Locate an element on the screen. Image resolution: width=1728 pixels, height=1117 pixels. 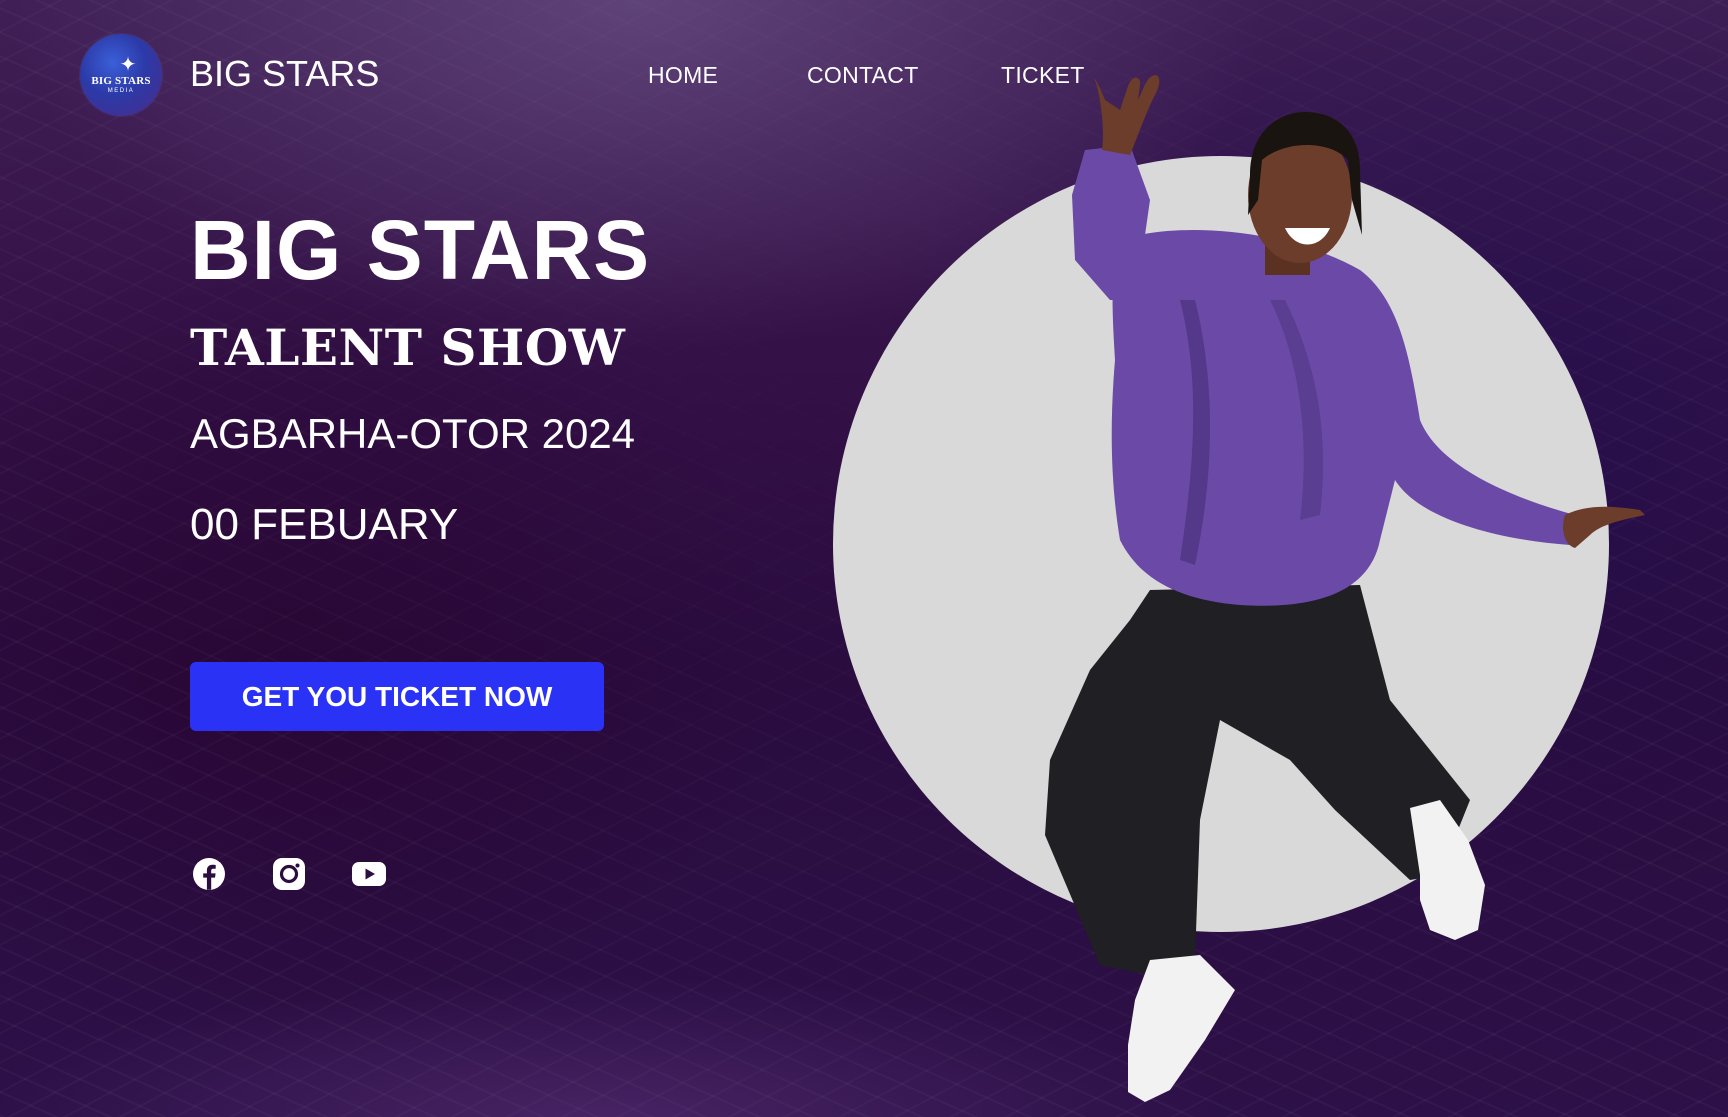
hero-subtitle: TALENT SHOW is located at coordinates (408, 347).